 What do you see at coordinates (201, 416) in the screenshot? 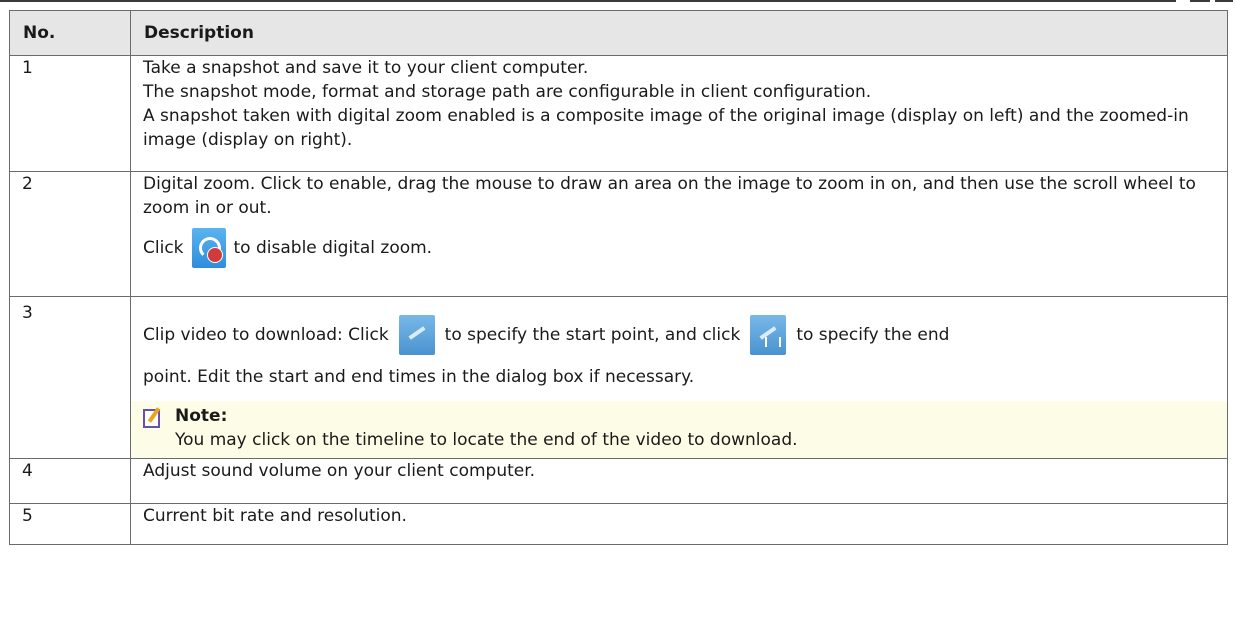
I see `note-title: Note:` at bounding box center [201, 416].